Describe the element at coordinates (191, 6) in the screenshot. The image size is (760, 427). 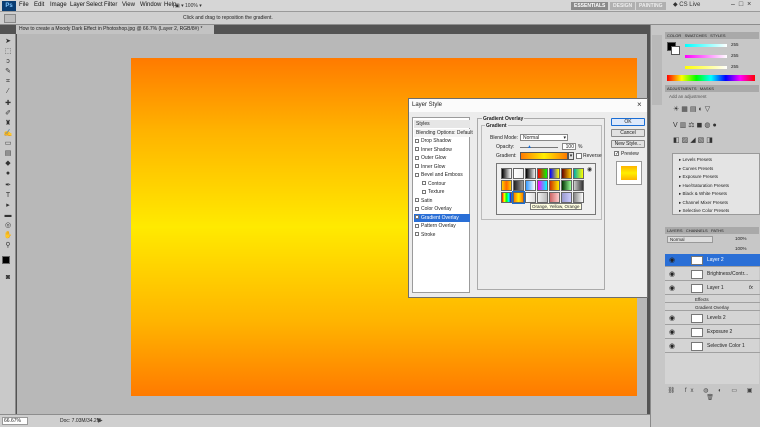
I see `zoom-level: 100%` at that location.